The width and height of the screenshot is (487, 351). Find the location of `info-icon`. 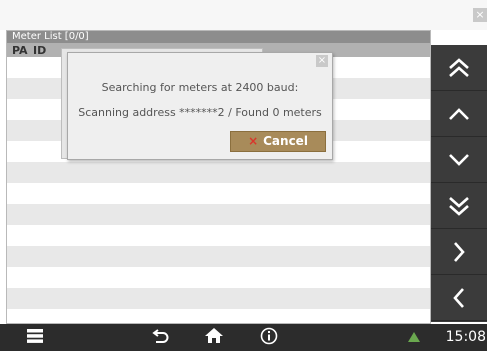

info-icon is located at coordinates (269, 338).